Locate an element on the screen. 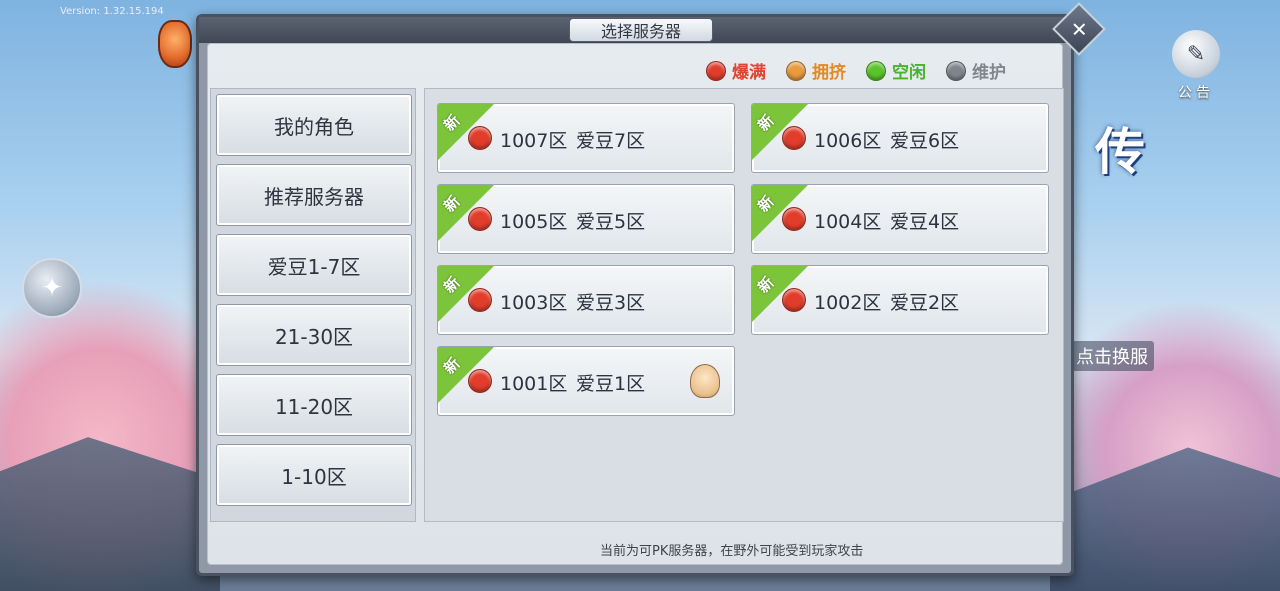  legend-item: 空闲 is located at coordinates (896, 70).